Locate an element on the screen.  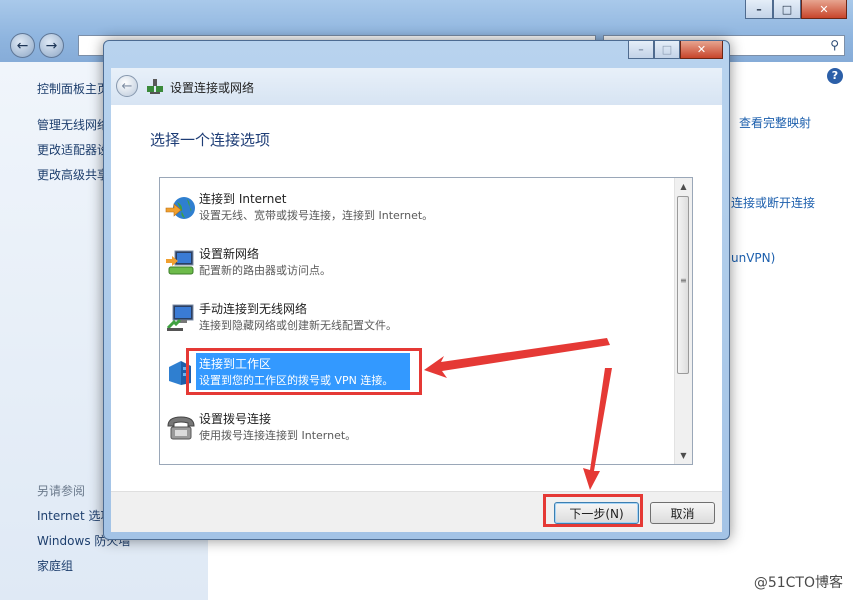
watermark: @51CTO博客 is located at coordinates (798, 583).